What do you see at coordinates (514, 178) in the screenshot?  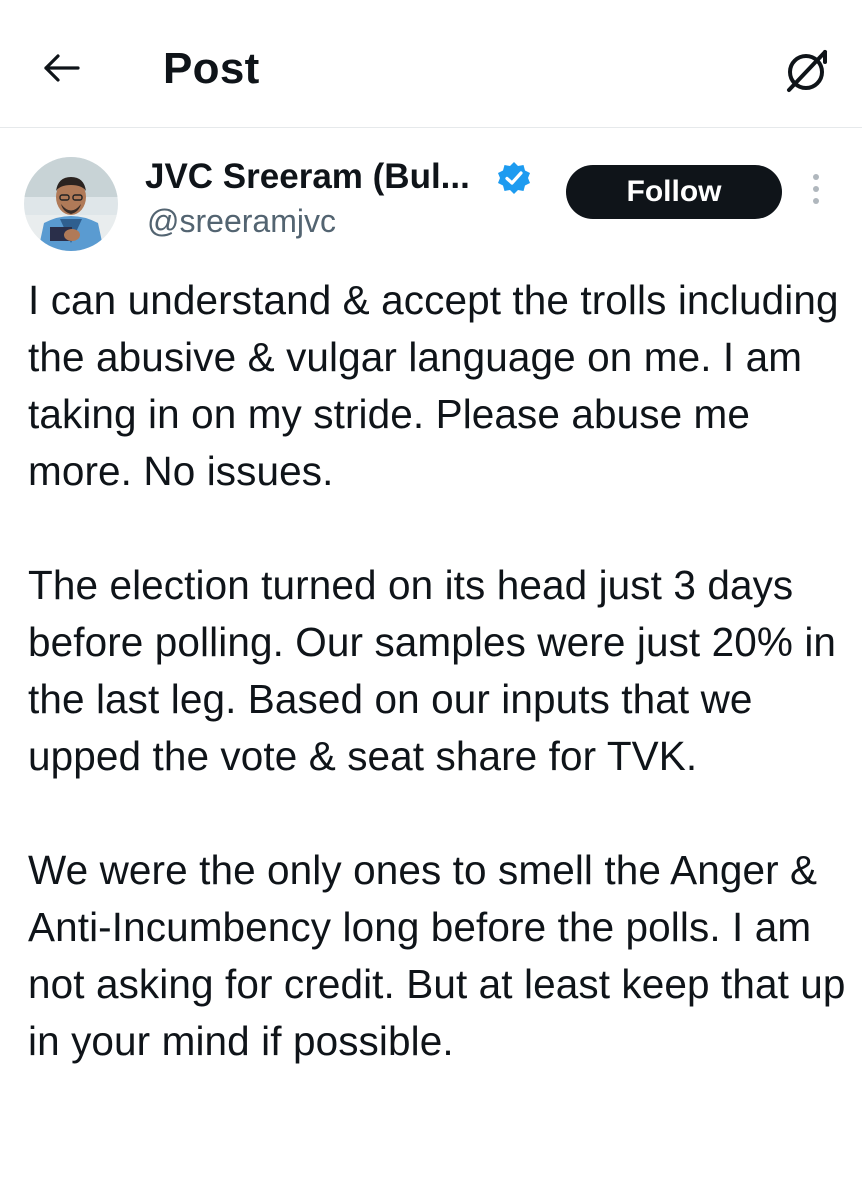 I see `verified-badge-icon` at bounding box center [514, 178].